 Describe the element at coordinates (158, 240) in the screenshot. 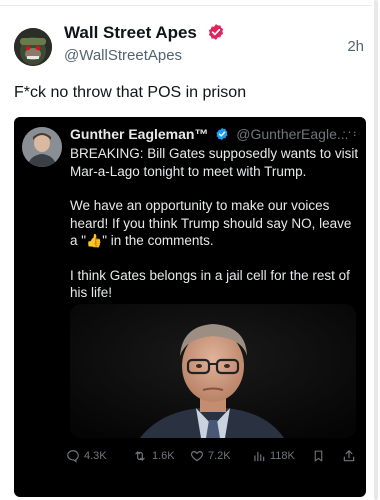

I see `quoted-text-segment: " in the comments.` at that location.